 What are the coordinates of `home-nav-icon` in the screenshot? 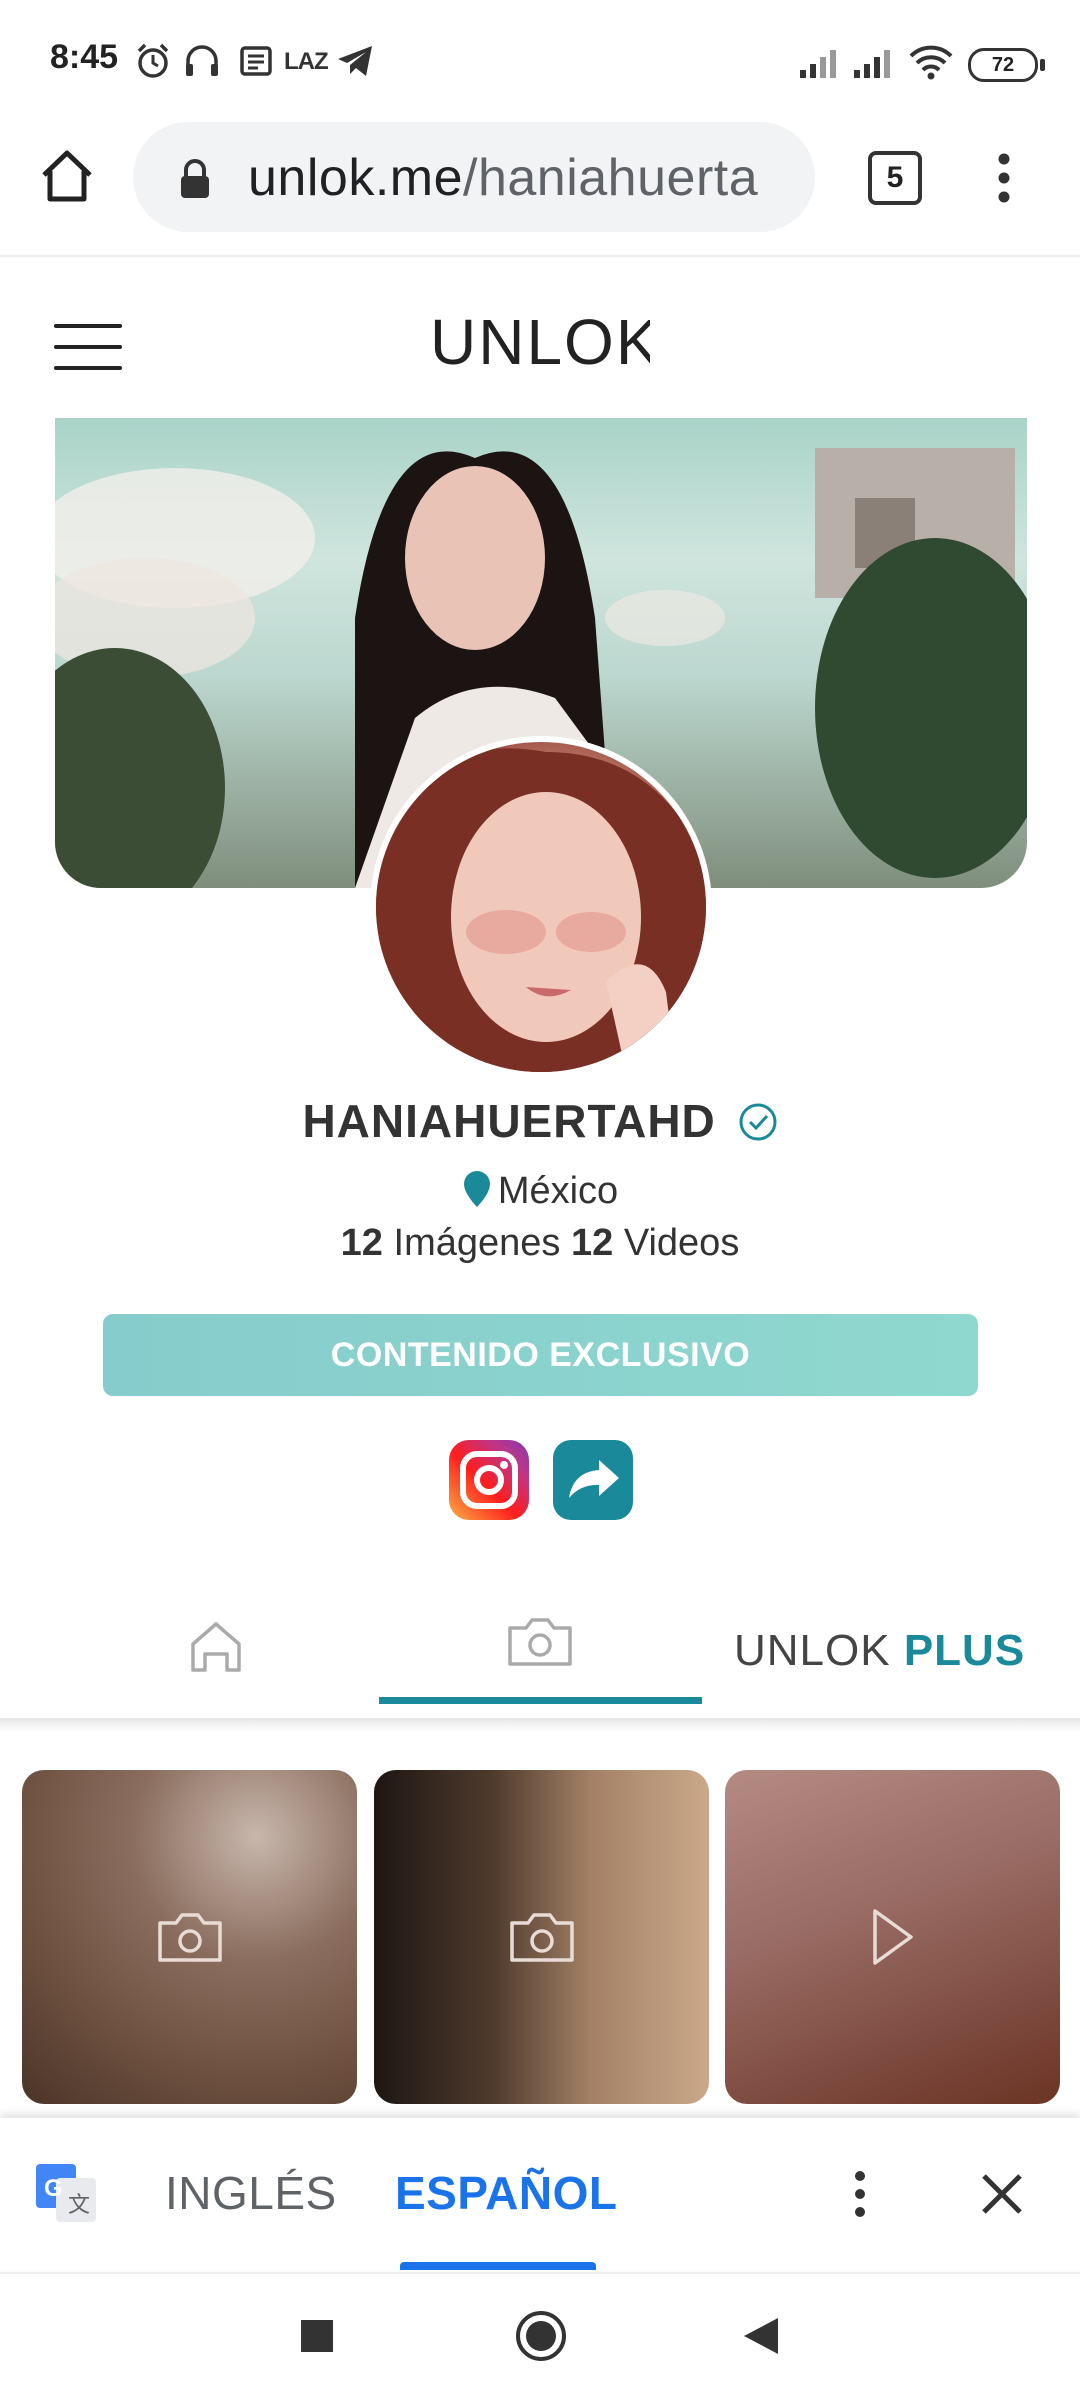 It's located at (541, 2336).